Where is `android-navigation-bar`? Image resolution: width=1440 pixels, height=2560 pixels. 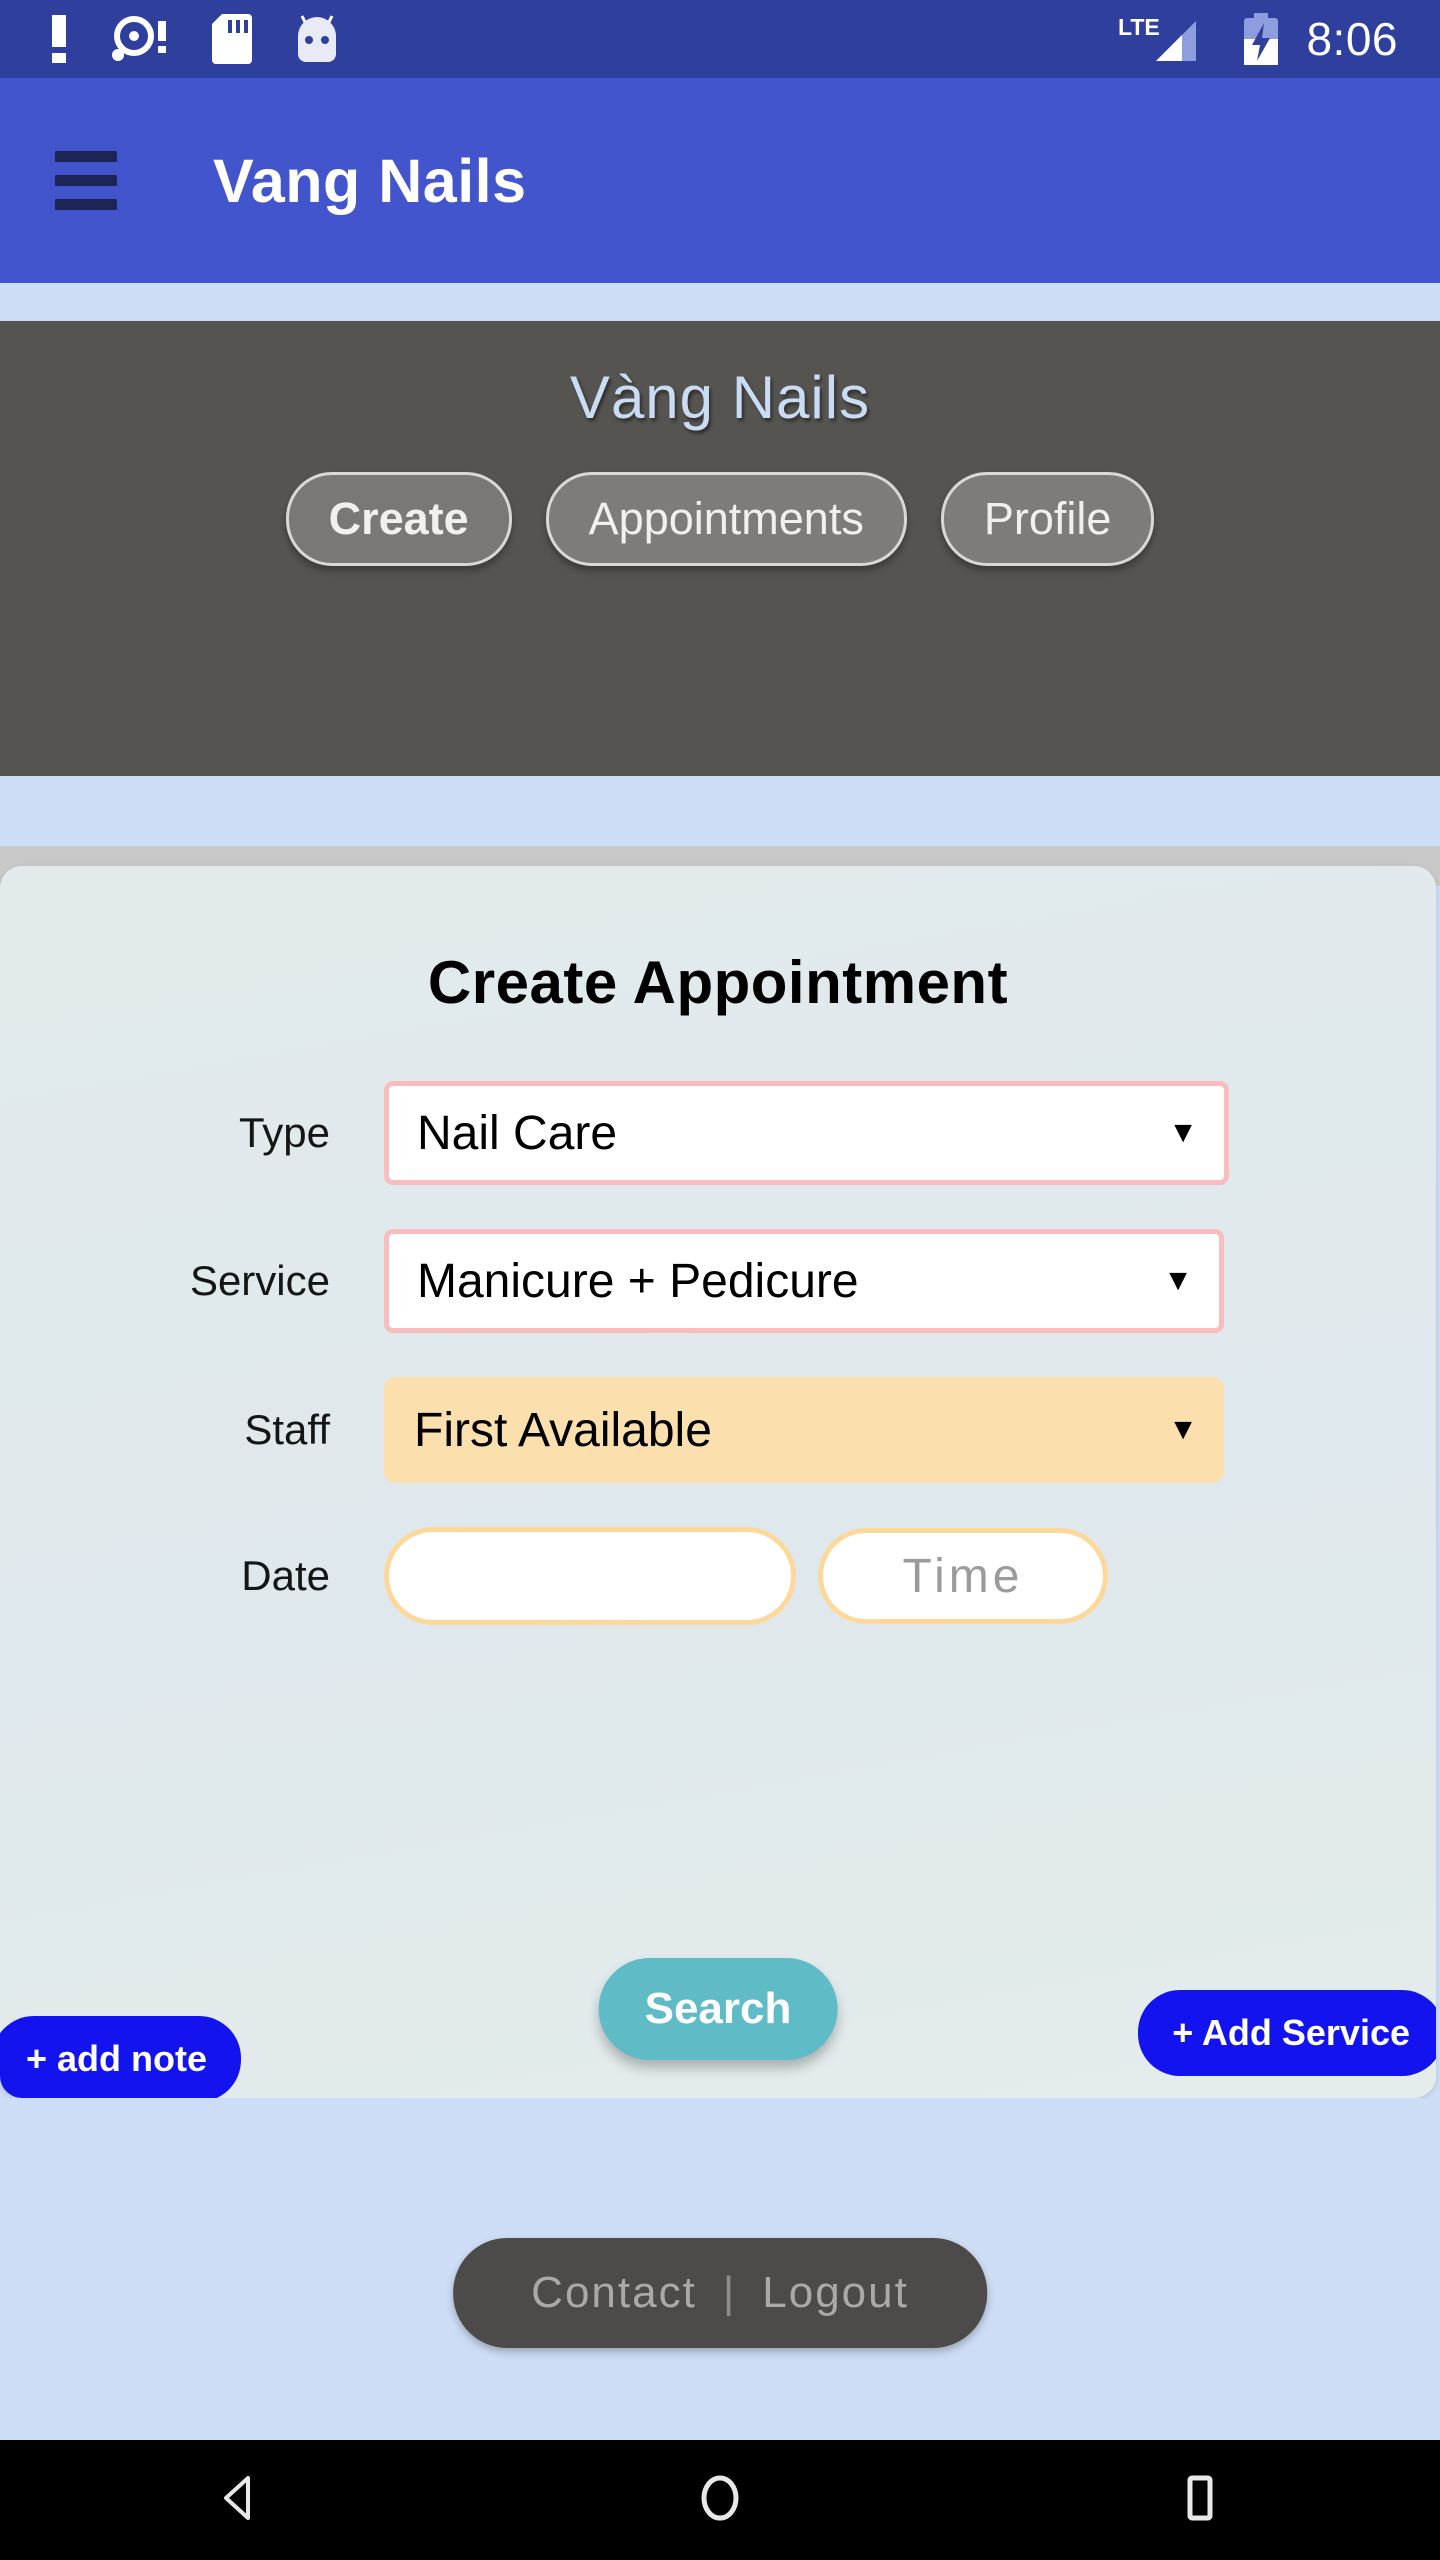
android-navigation-bar is located at coordinates (720, 2500).